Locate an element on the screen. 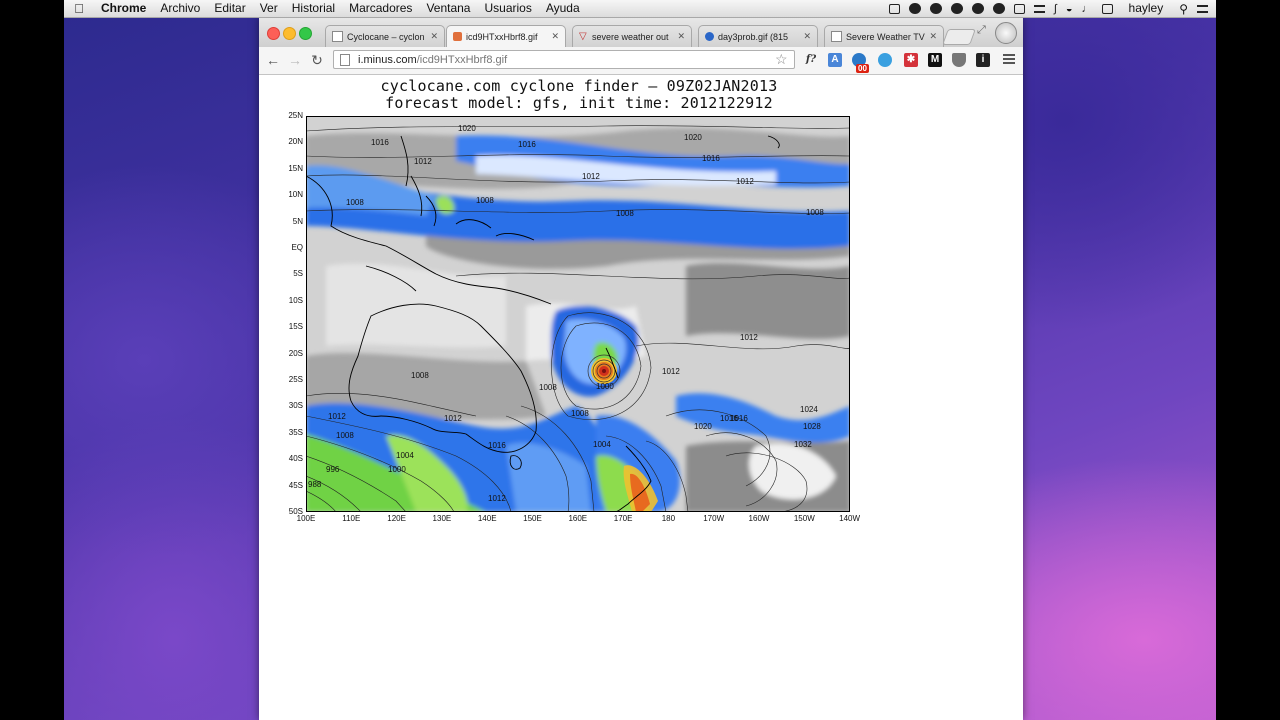  tab-label: icd9HTxxHbrf8.gif is located at coordinates (502, 36).